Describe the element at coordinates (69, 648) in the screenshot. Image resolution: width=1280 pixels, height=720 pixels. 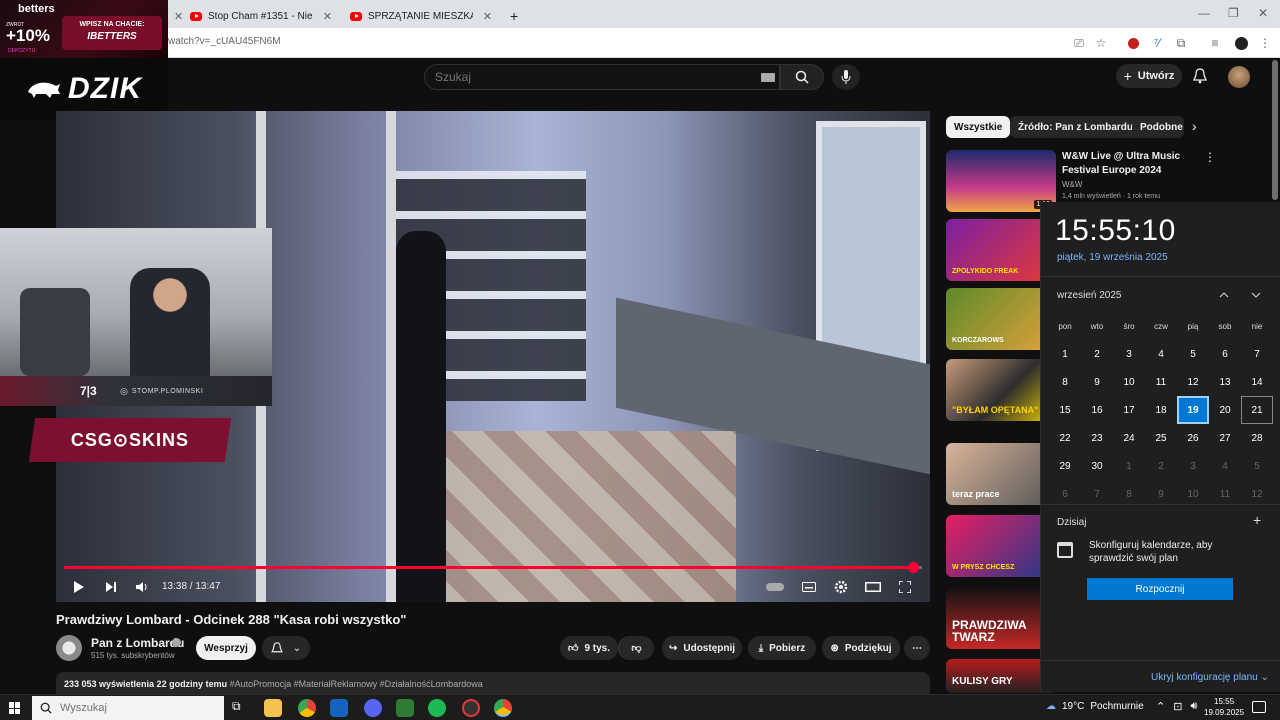
I see `channel-avatar` at that location.